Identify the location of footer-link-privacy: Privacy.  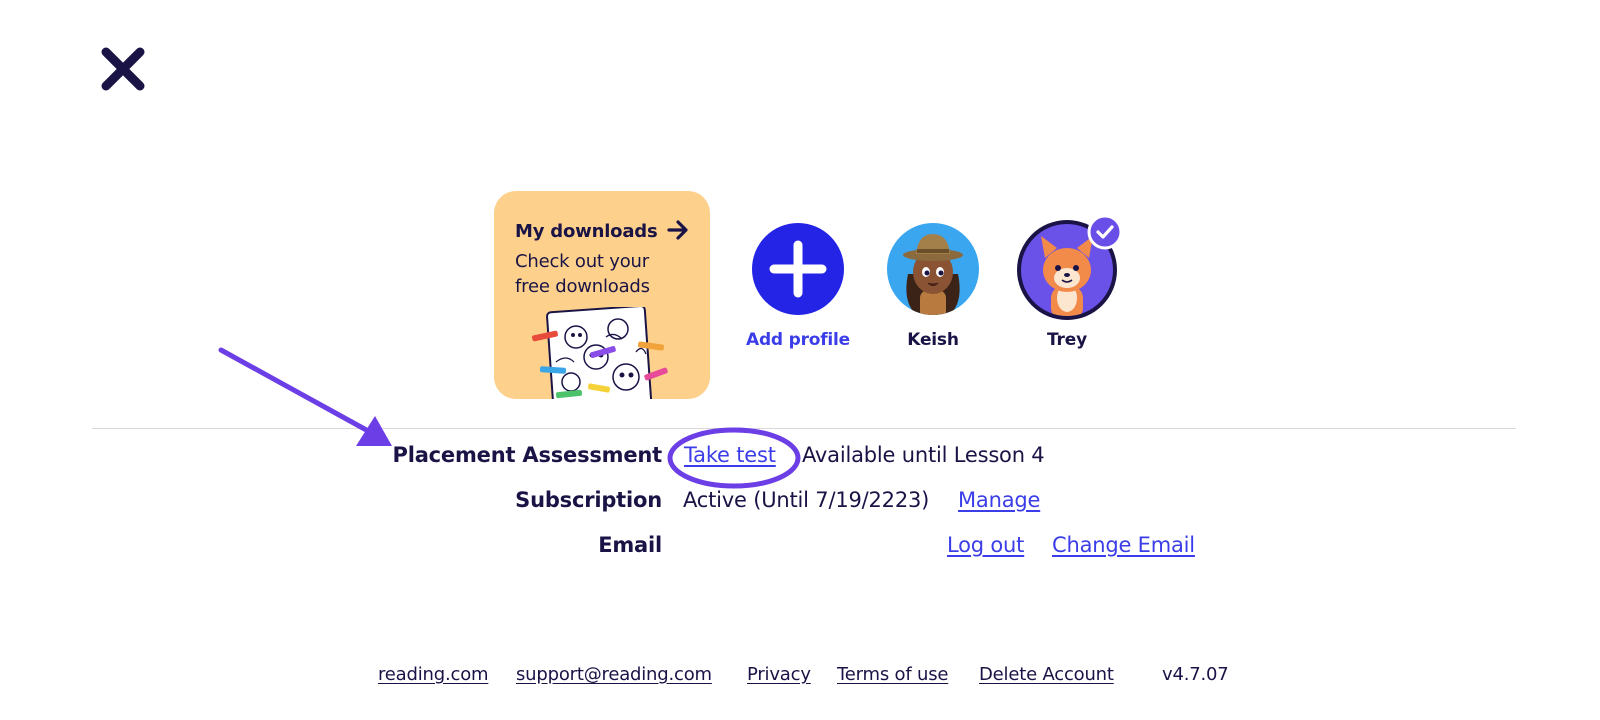
(779, 674).